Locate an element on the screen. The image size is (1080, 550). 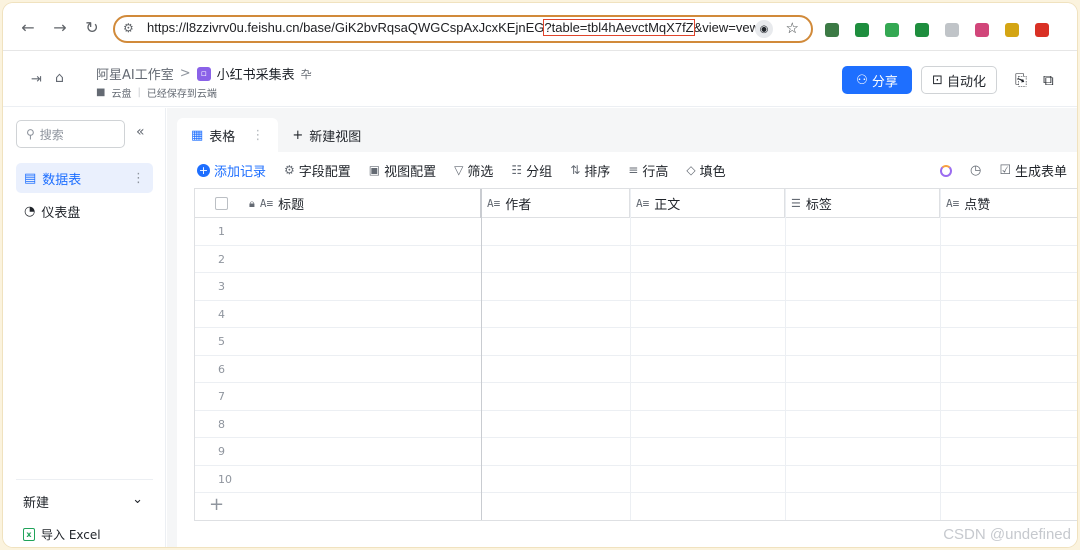
table-row: 5 is located at coordinates (636, 342).